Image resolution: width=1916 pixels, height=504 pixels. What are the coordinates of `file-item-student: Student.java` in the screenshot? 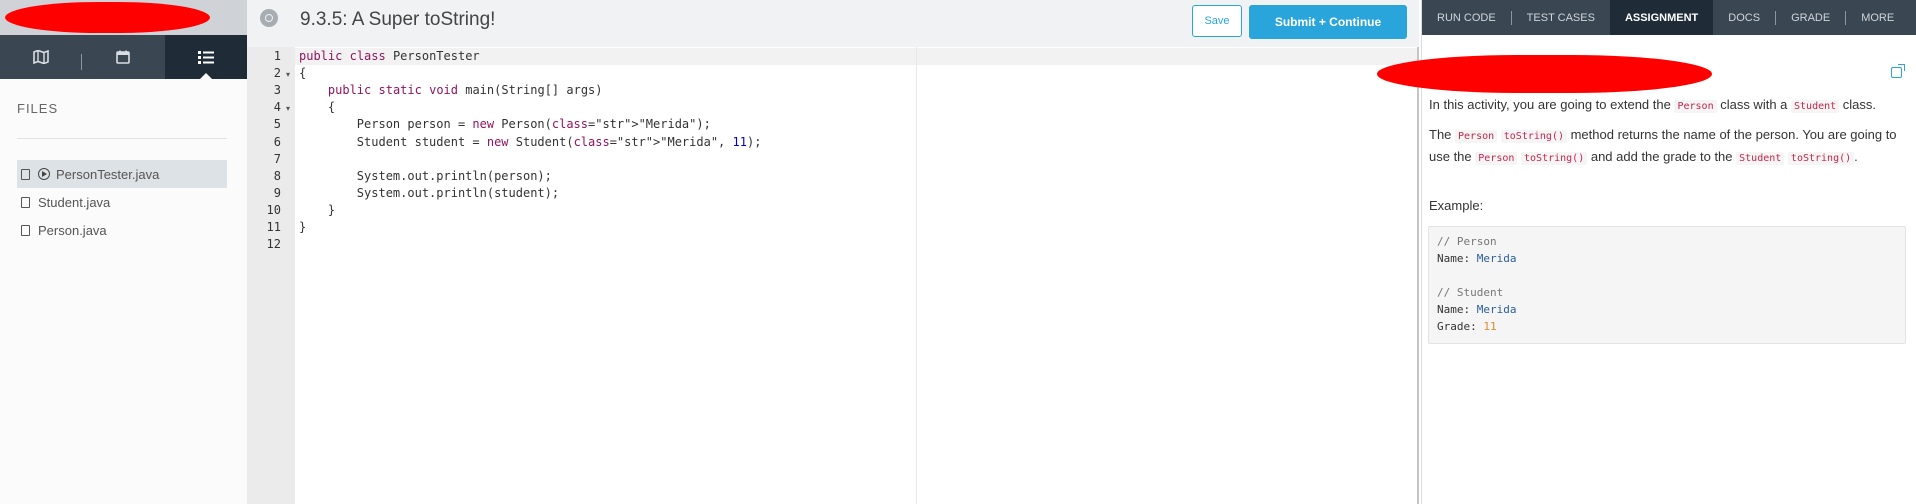 It's located at (122, 202).